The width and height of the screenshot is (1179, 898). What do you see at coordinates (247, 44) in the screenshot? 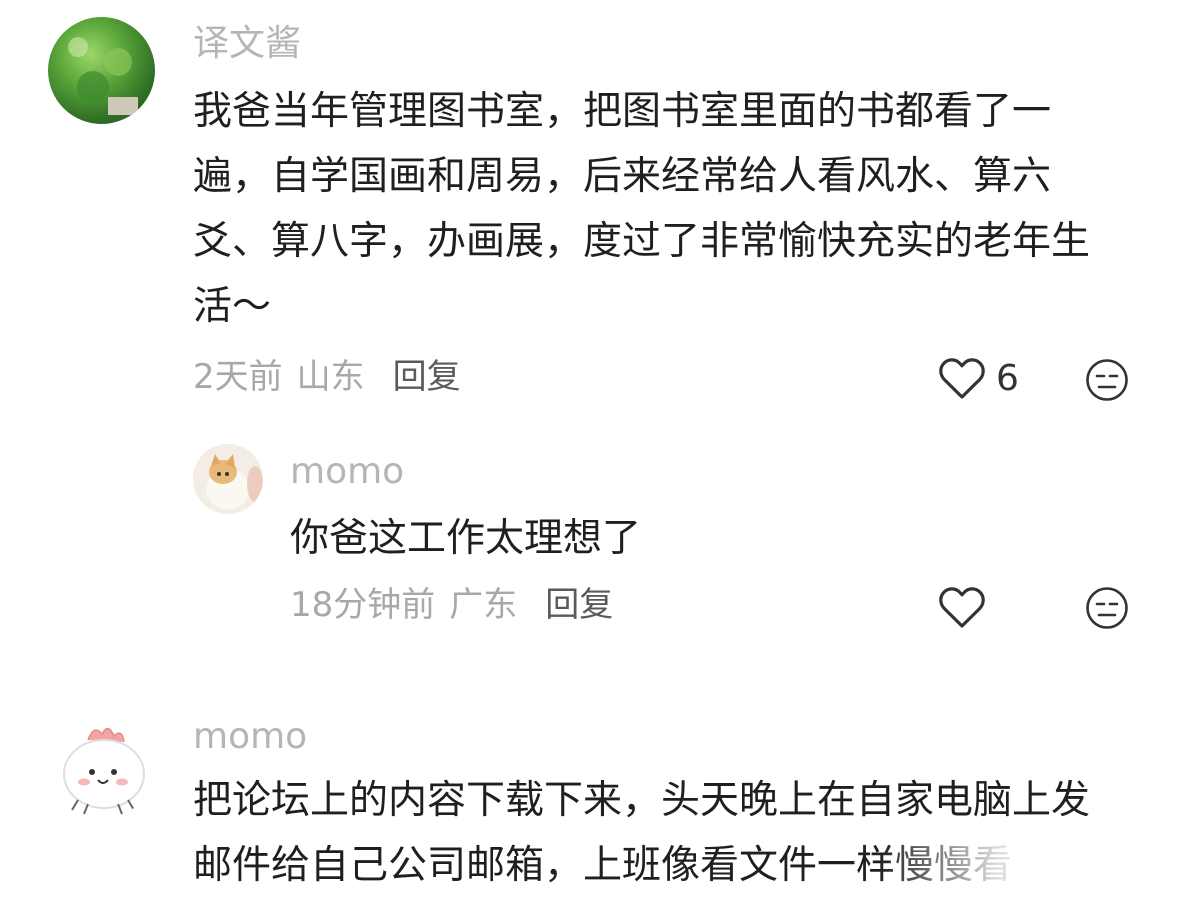
I see `comment-username: 译文酱` at bounding box center [247, 44].